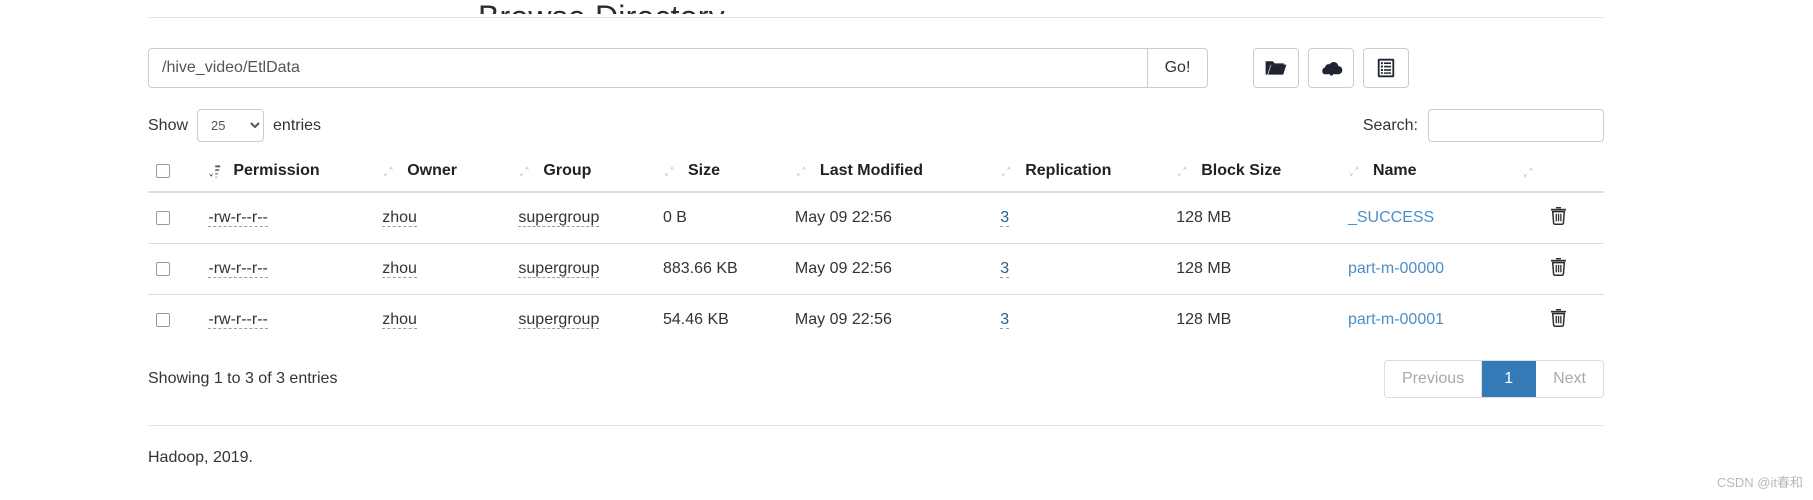 The width and height of the screenshot is (1813, 500). I want to click on th-replication: Replication, so click(1080, 173).